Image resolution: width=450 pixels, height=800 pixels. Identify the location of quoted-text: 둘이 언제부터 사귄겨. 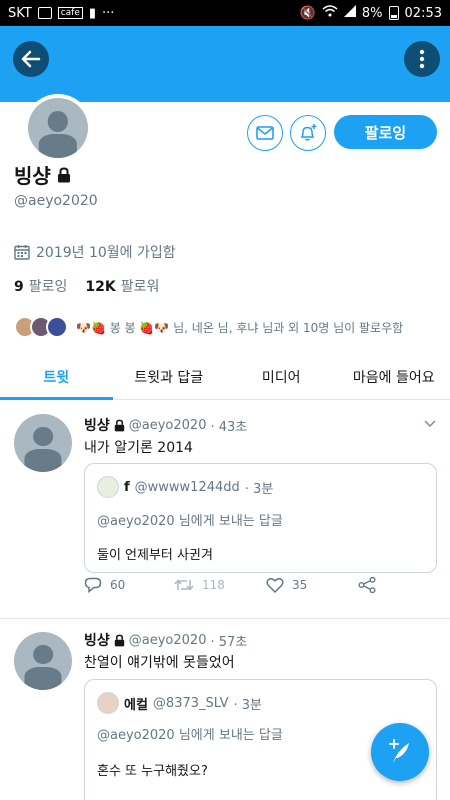
(155, 555).